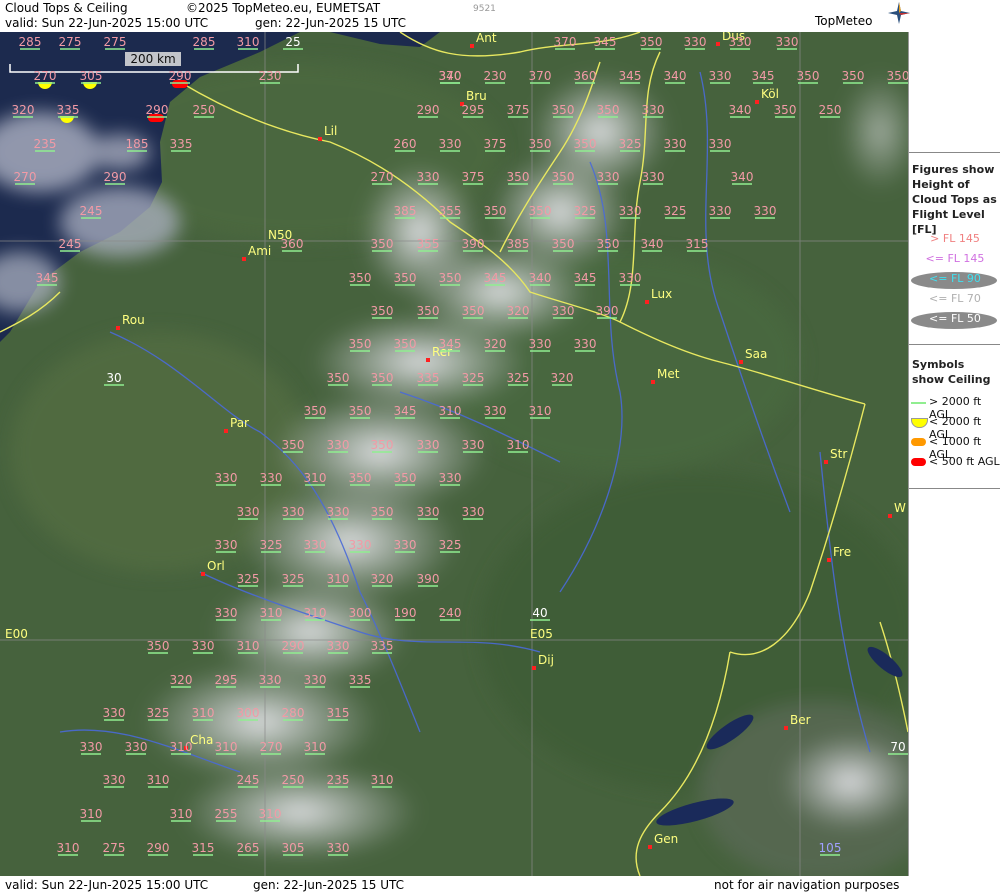  Describe the element at coordinates (270, 76) in the screenshot. I see `cloud-top-value: 230` at that location.